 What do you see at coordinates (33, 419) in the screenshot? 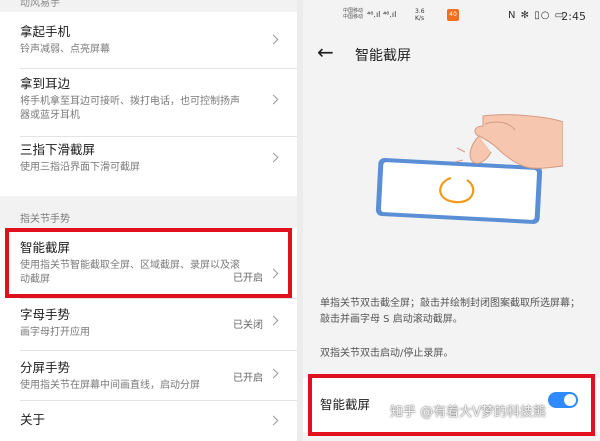
I see `row-title: 关于` at bounding box center [33, 419].